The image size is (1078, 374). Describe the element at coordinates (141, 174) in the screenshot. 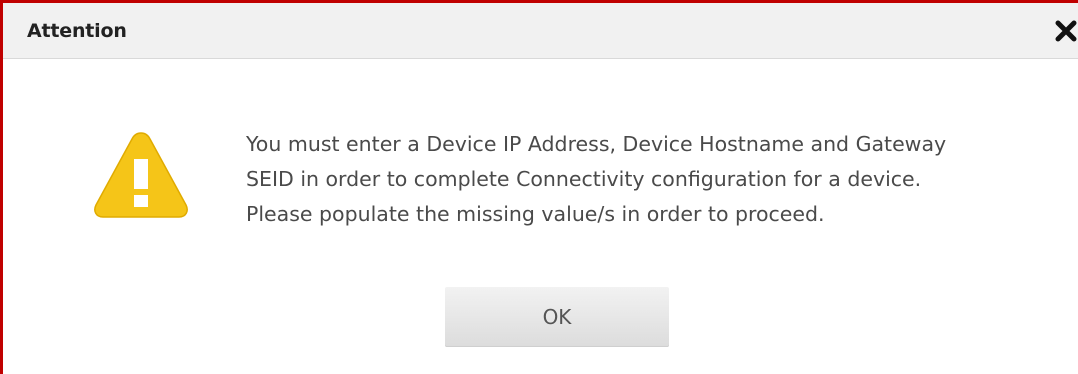

I see `warning-icon` at that location.